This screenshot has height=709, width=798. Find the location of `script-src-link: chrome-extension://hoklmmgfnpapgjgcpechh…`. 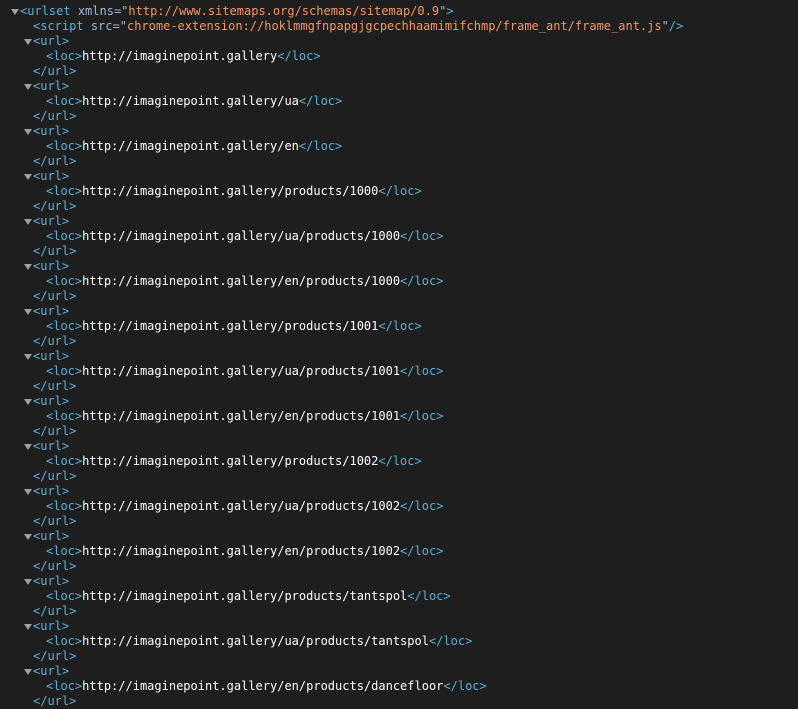

script-src-link: chrome-extension://hoklmmgfnpapgjgcpechh… is located at coordinates (394, 26).